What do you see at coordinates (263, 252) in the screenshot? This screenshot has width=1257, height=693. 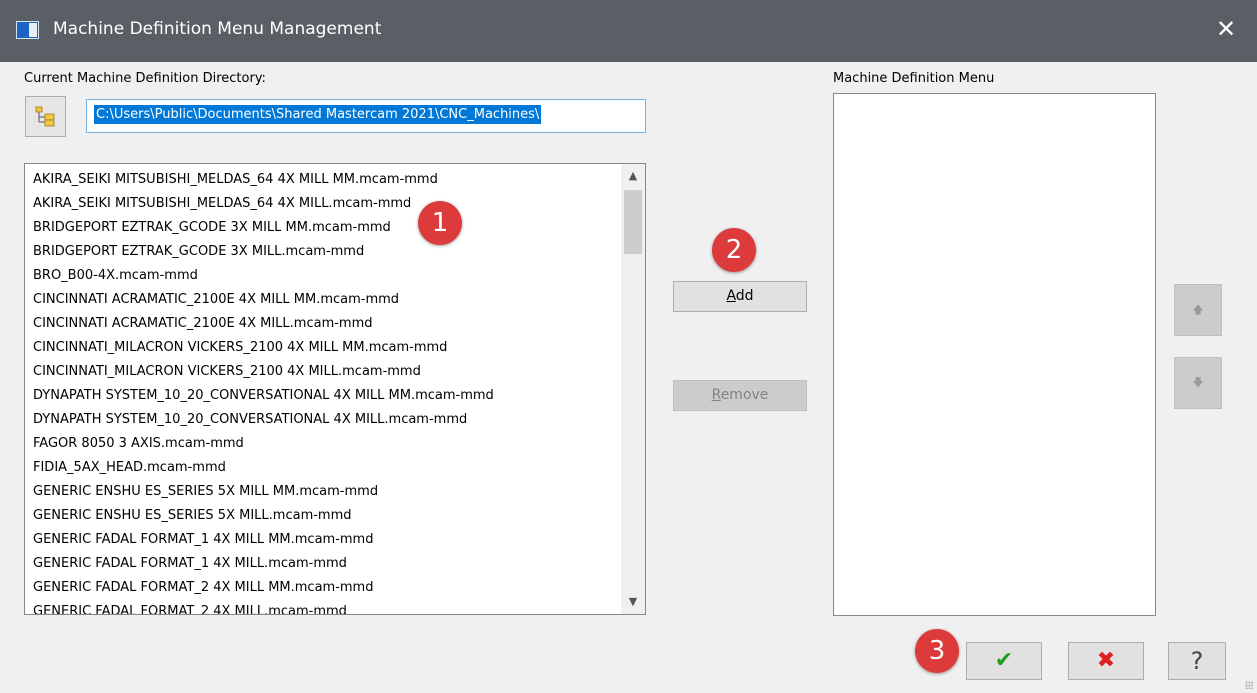 I see `list-item: BRIDGEPORT EZTRAK_GCODE 3X MILL.mcam-mmd` at bounding box center [263, 252].